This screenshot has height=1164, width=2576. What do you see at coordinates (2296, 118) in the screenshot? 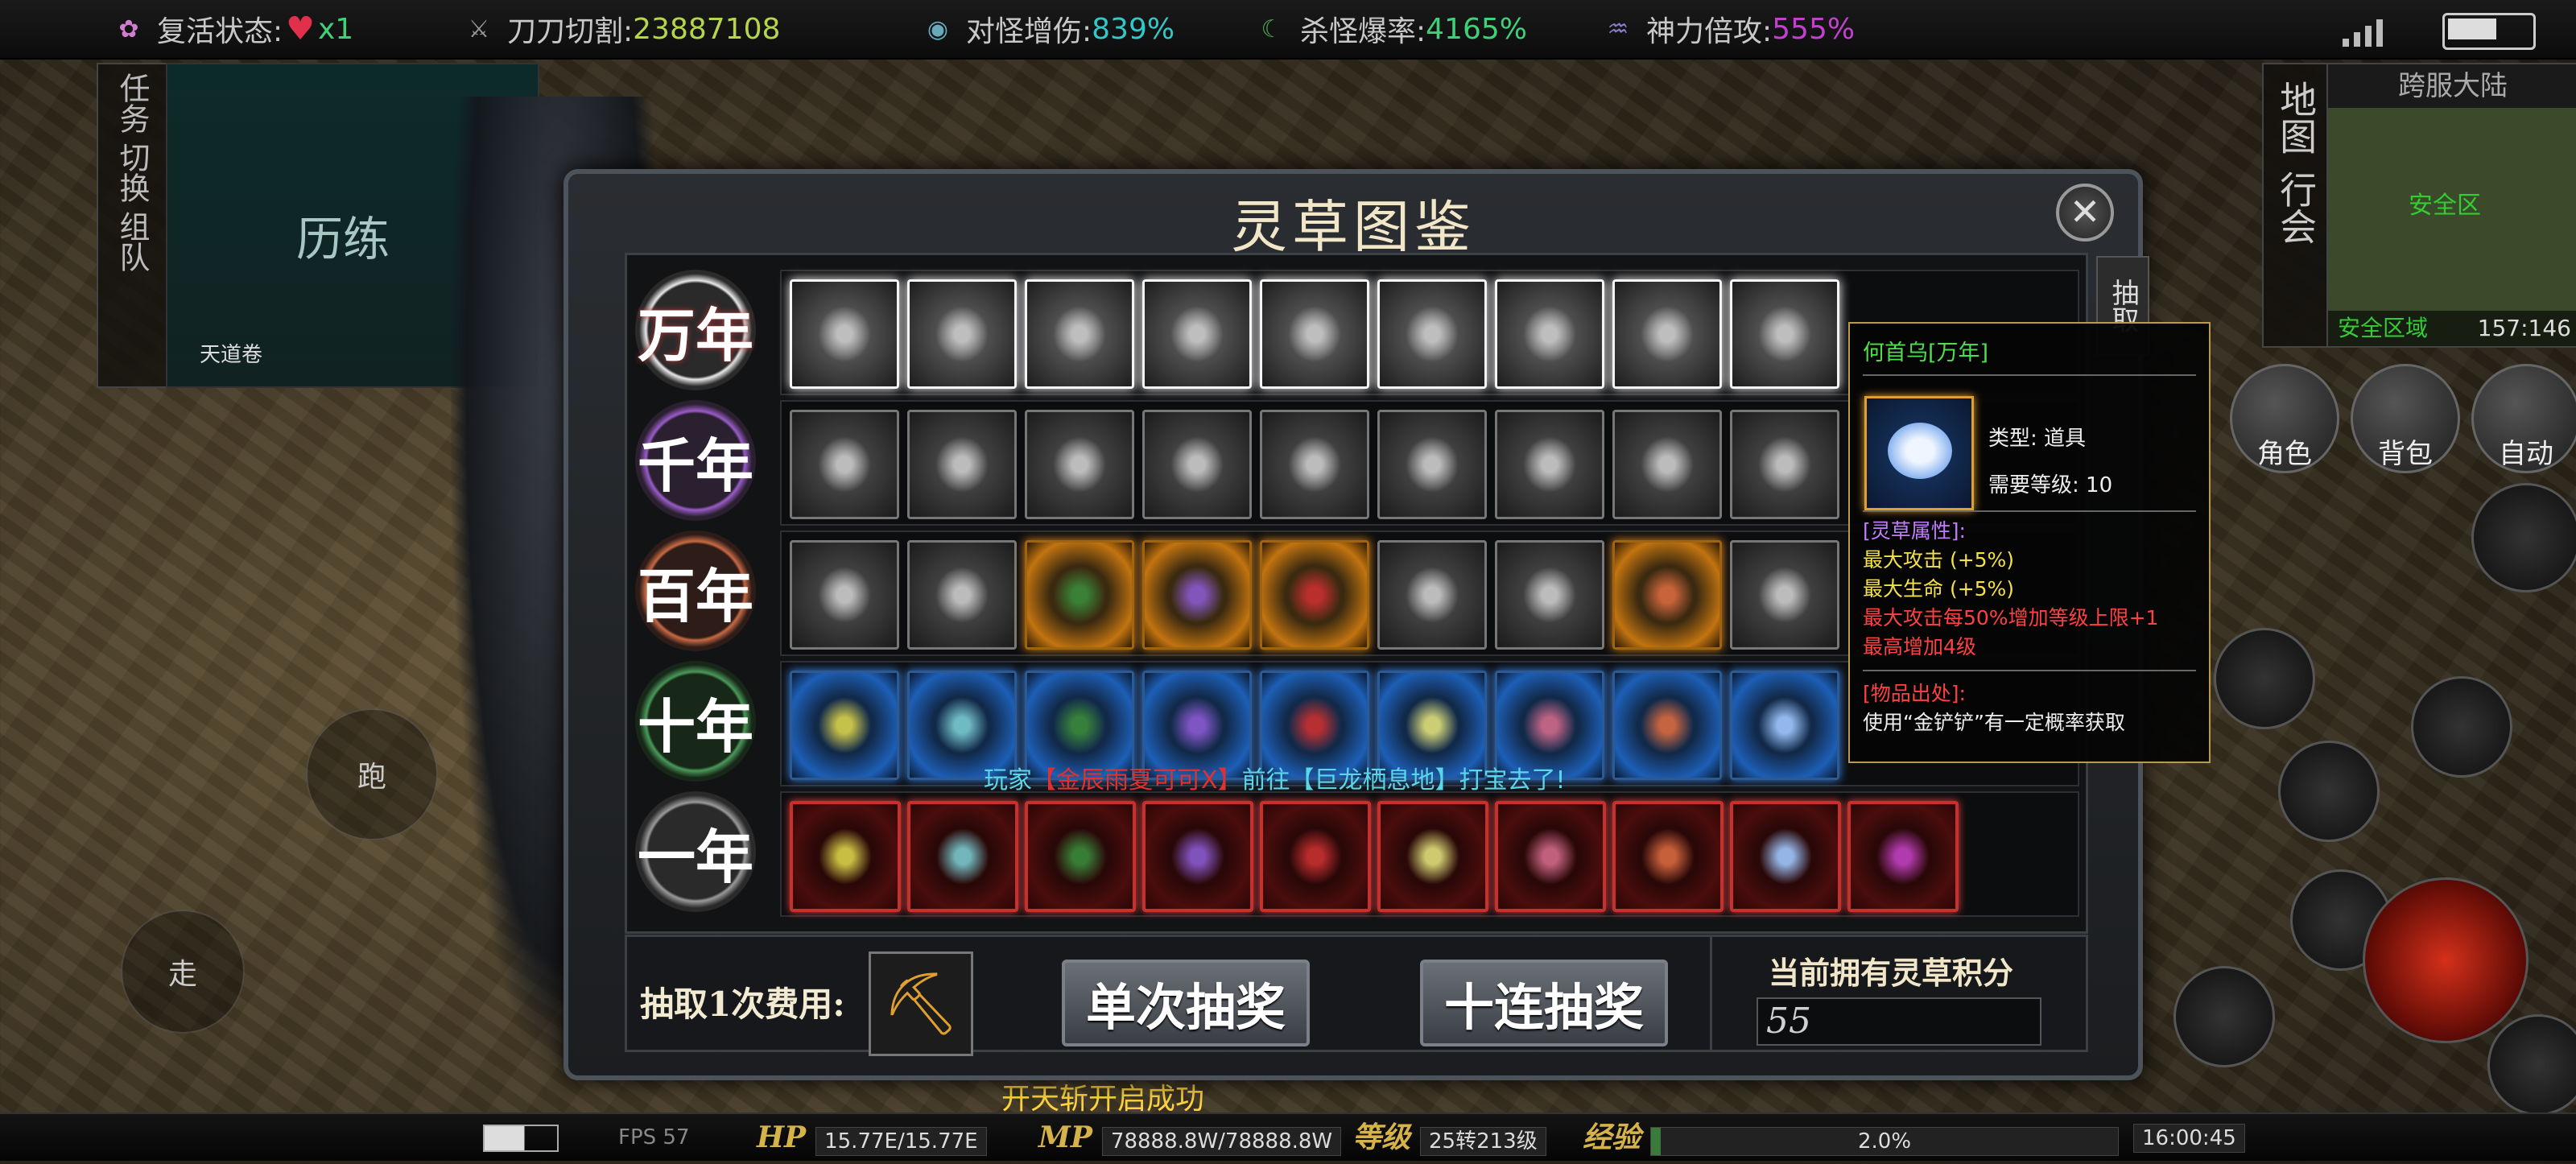
I see `nav-map: 地图` at bounding box center [2296, 118].